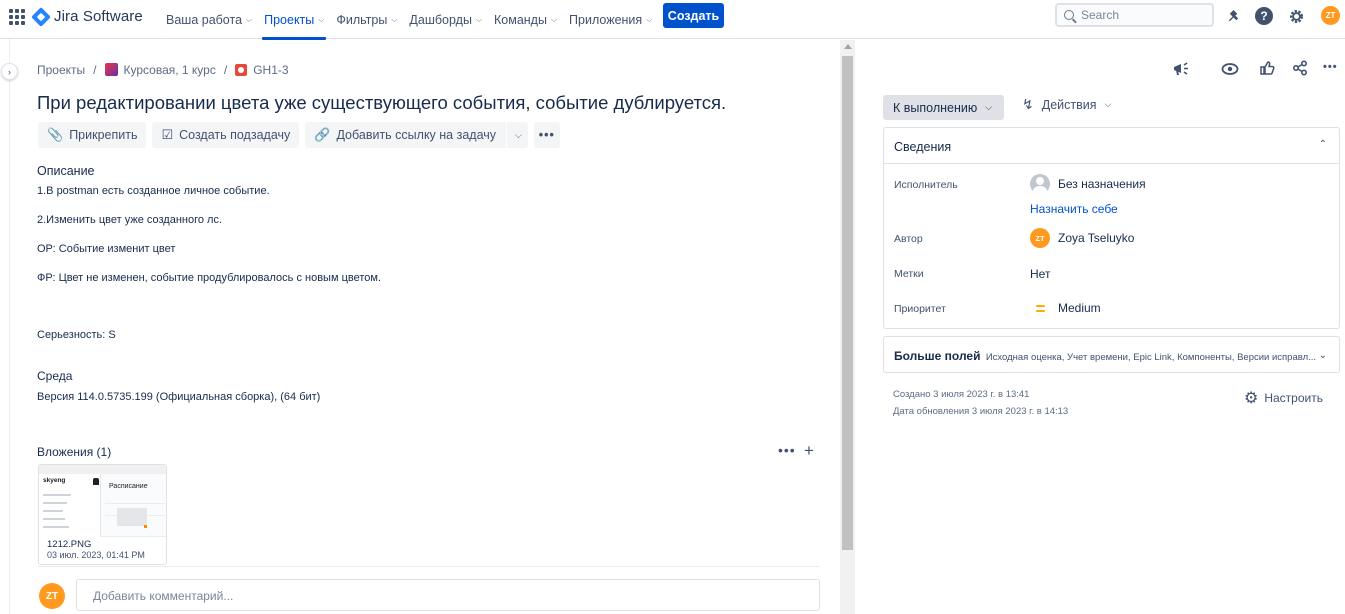 The height and width of the screenshot is (614, 1345). What do you see at coordinates (160, 70) in the screenshot?
I see `breadcrumb-project: Курсовая, 1 курс` at bounding box center [160, 70].